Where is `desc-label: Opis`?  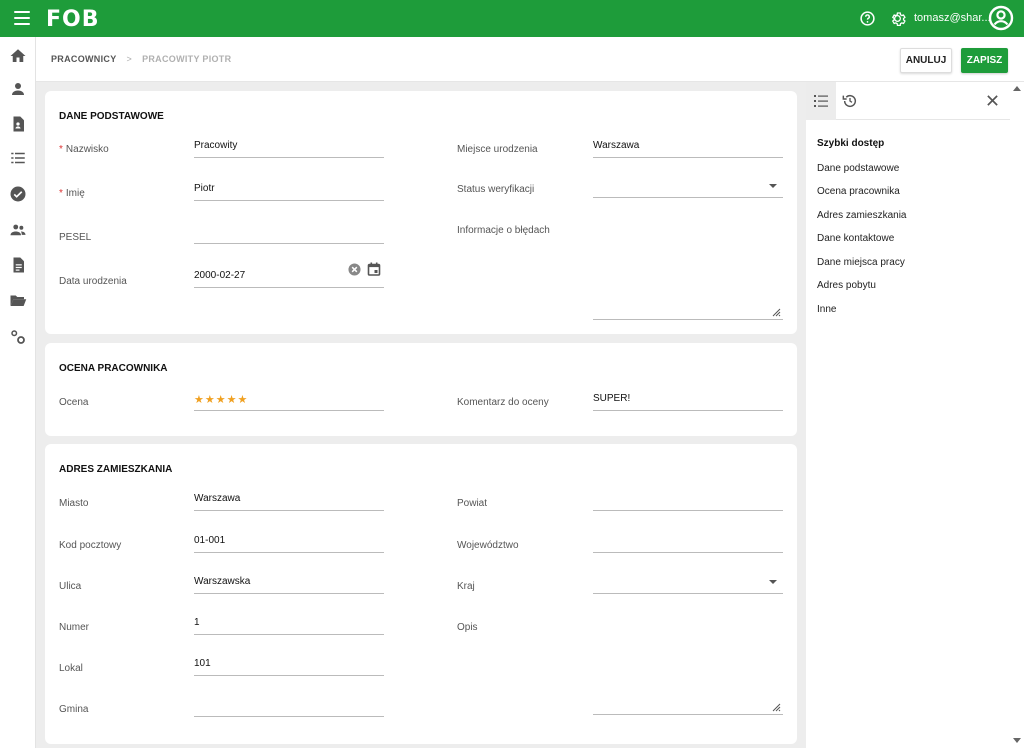
desc-label: Opis is located at coordinates (467, 627).